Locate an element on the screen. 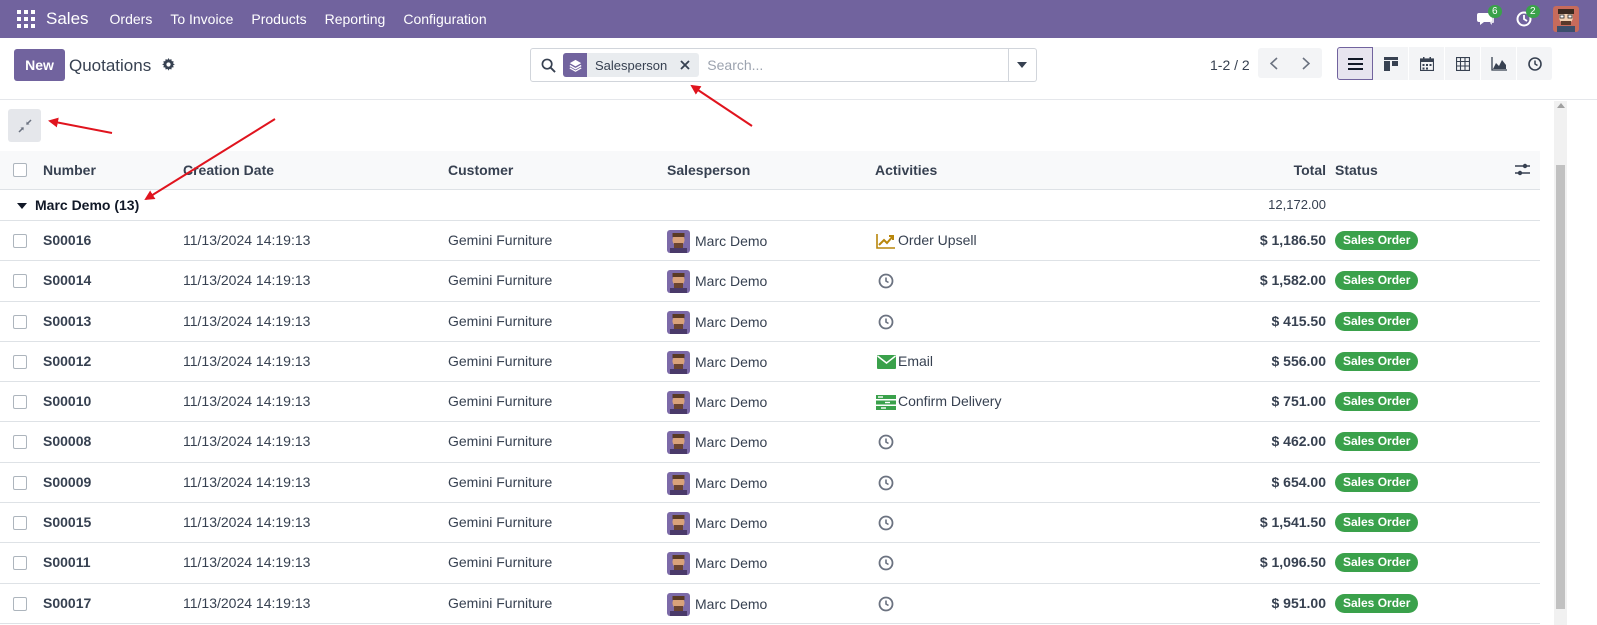  pager-value: 1-2 / 2 is located at coordinates (1230, 65).